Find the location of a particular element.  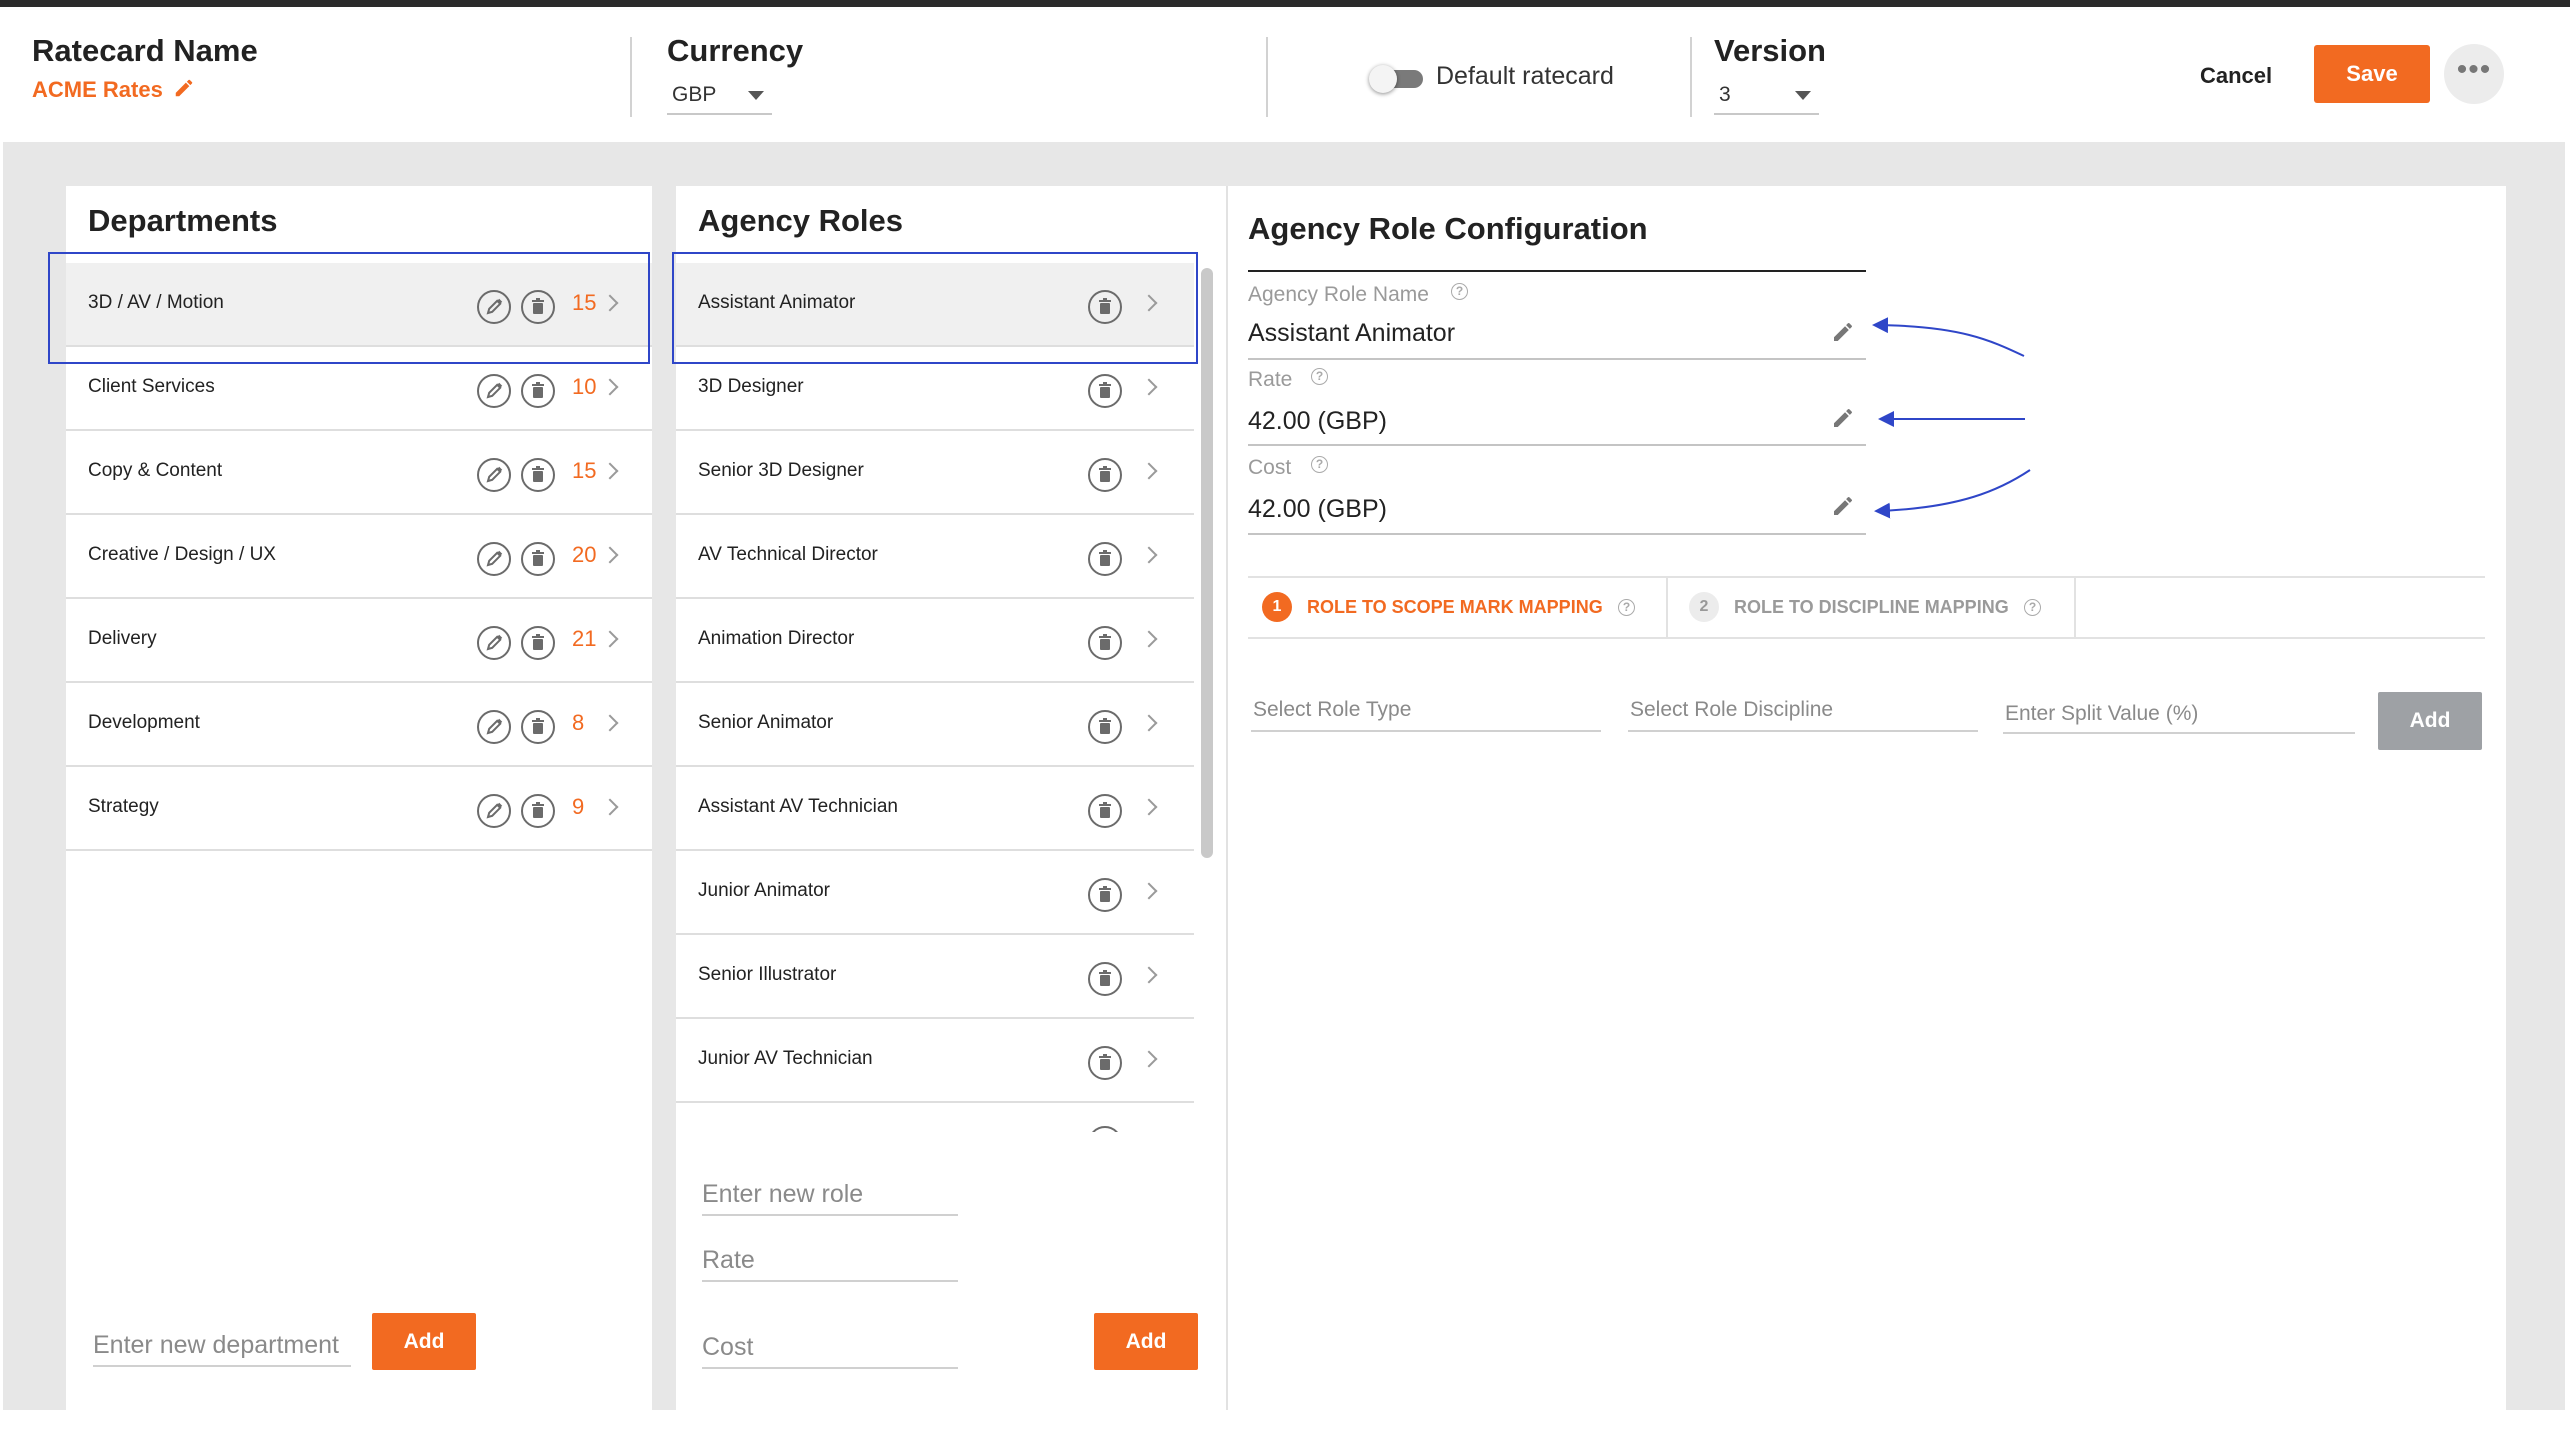

role-label: AV Technical Director is located at coordinates (788, 554).